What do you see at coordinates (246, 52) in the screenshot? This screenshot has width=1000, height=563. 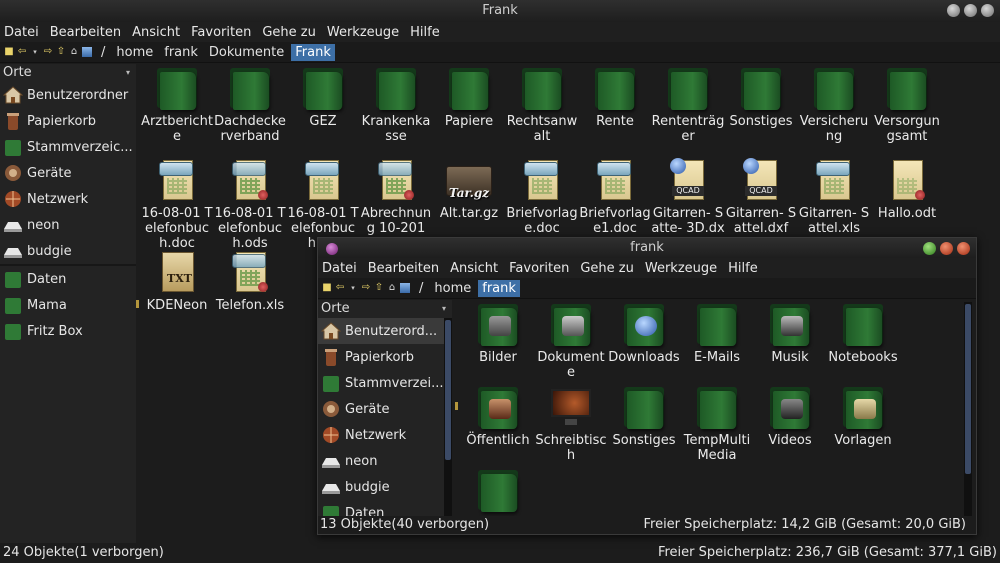 I see `breadcrumb-dokumente: Dokumente` at bounding box center [246, 52].